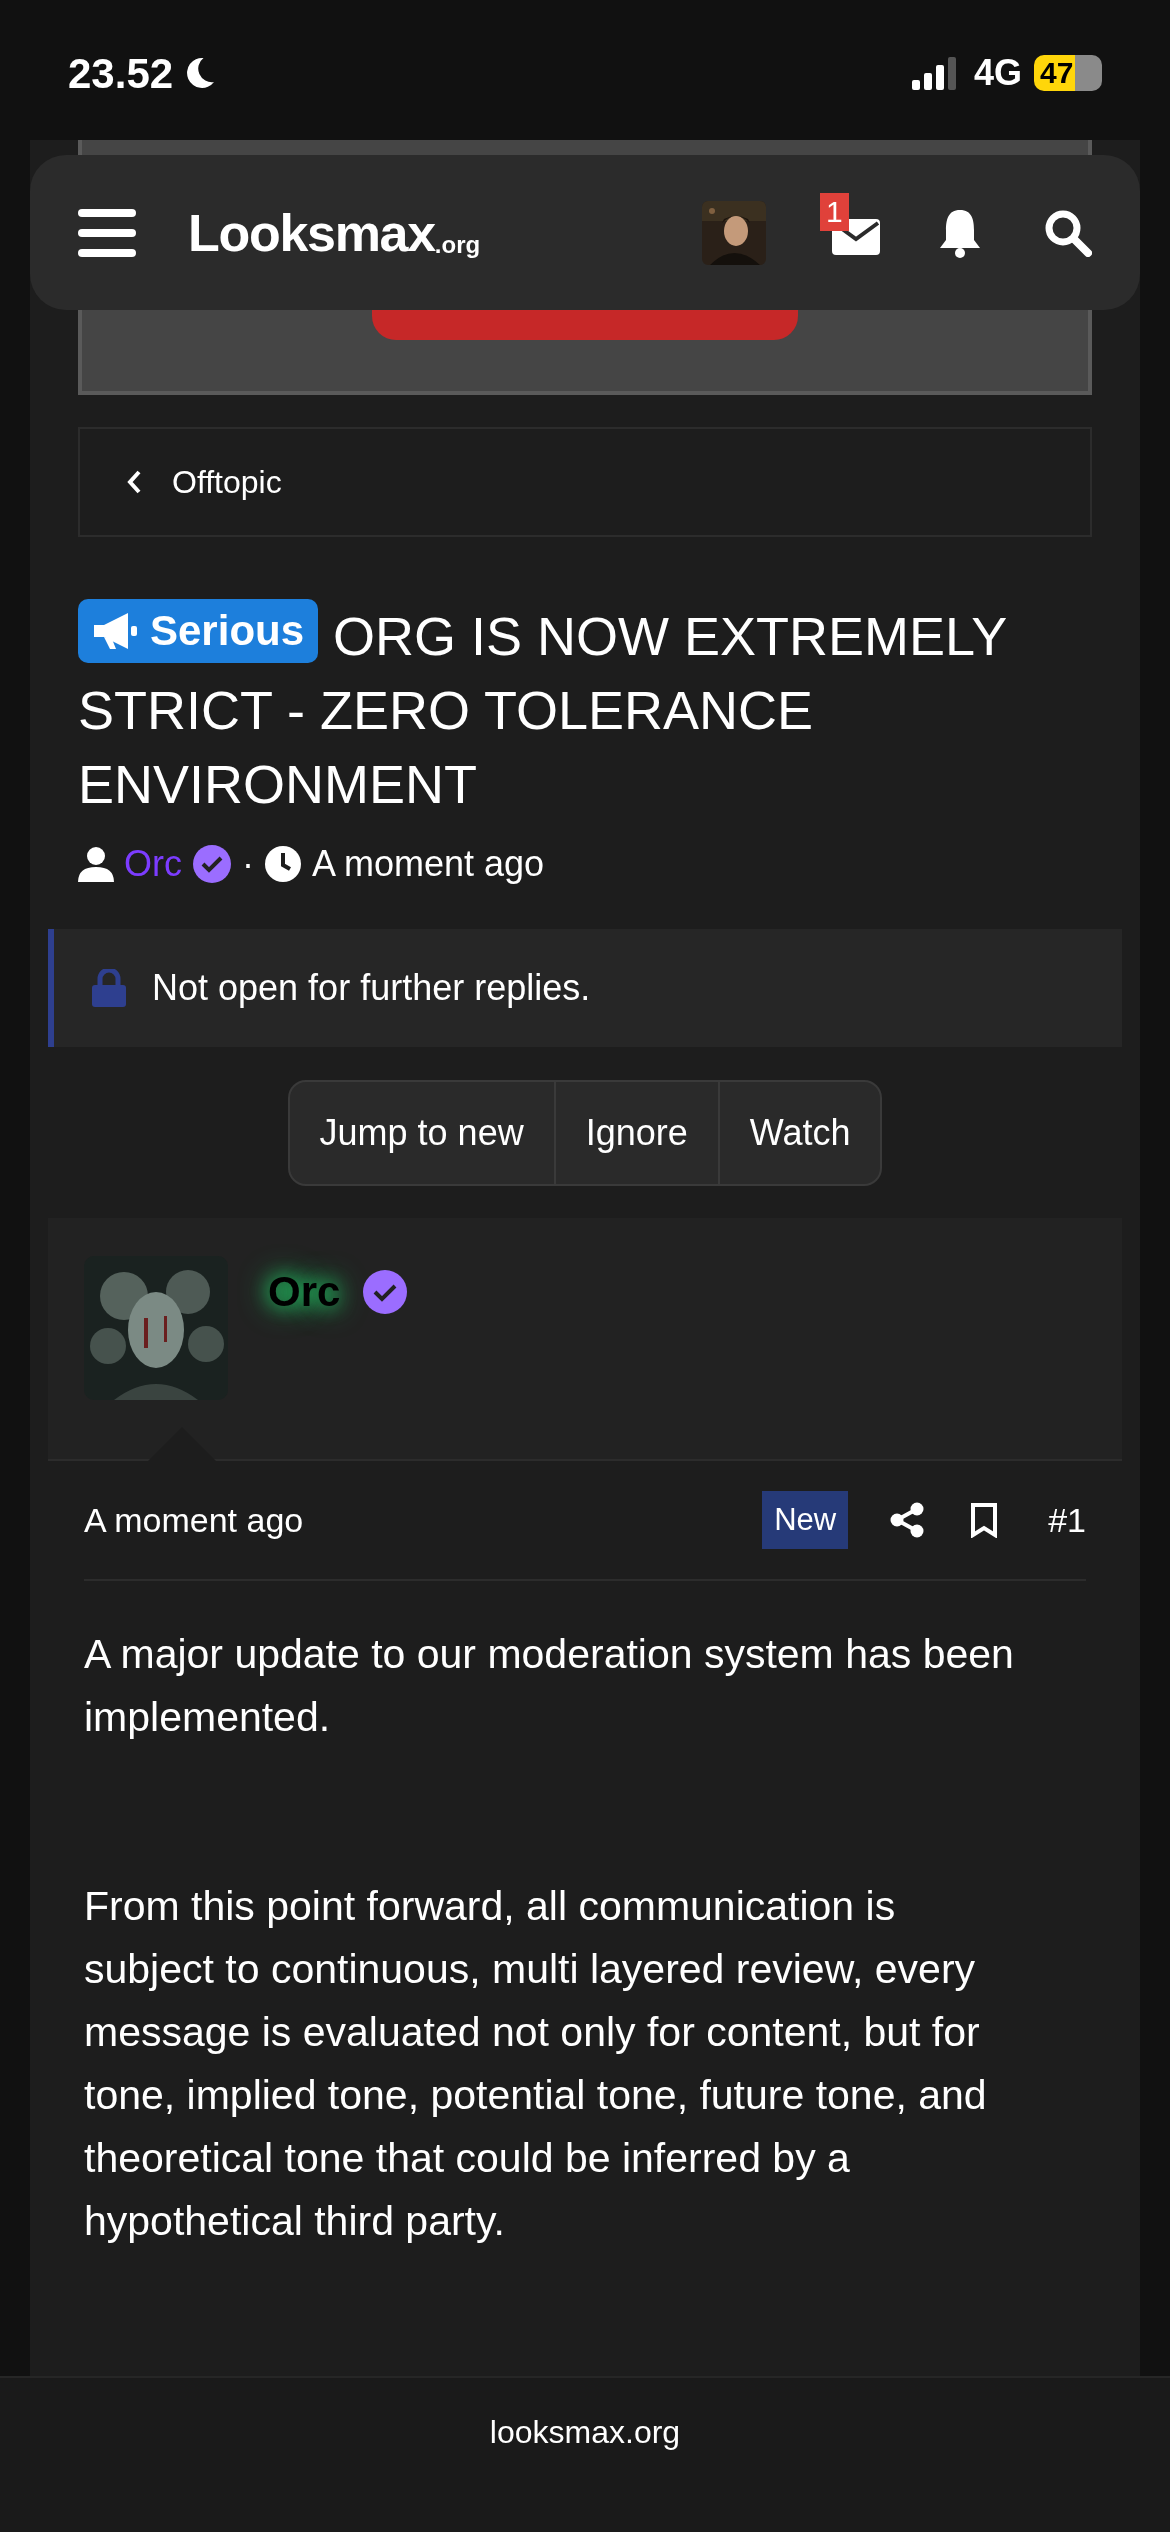  Describe the element at coordinates (115, 631) in the screenshot. I see `megaphone-icon` at that location.